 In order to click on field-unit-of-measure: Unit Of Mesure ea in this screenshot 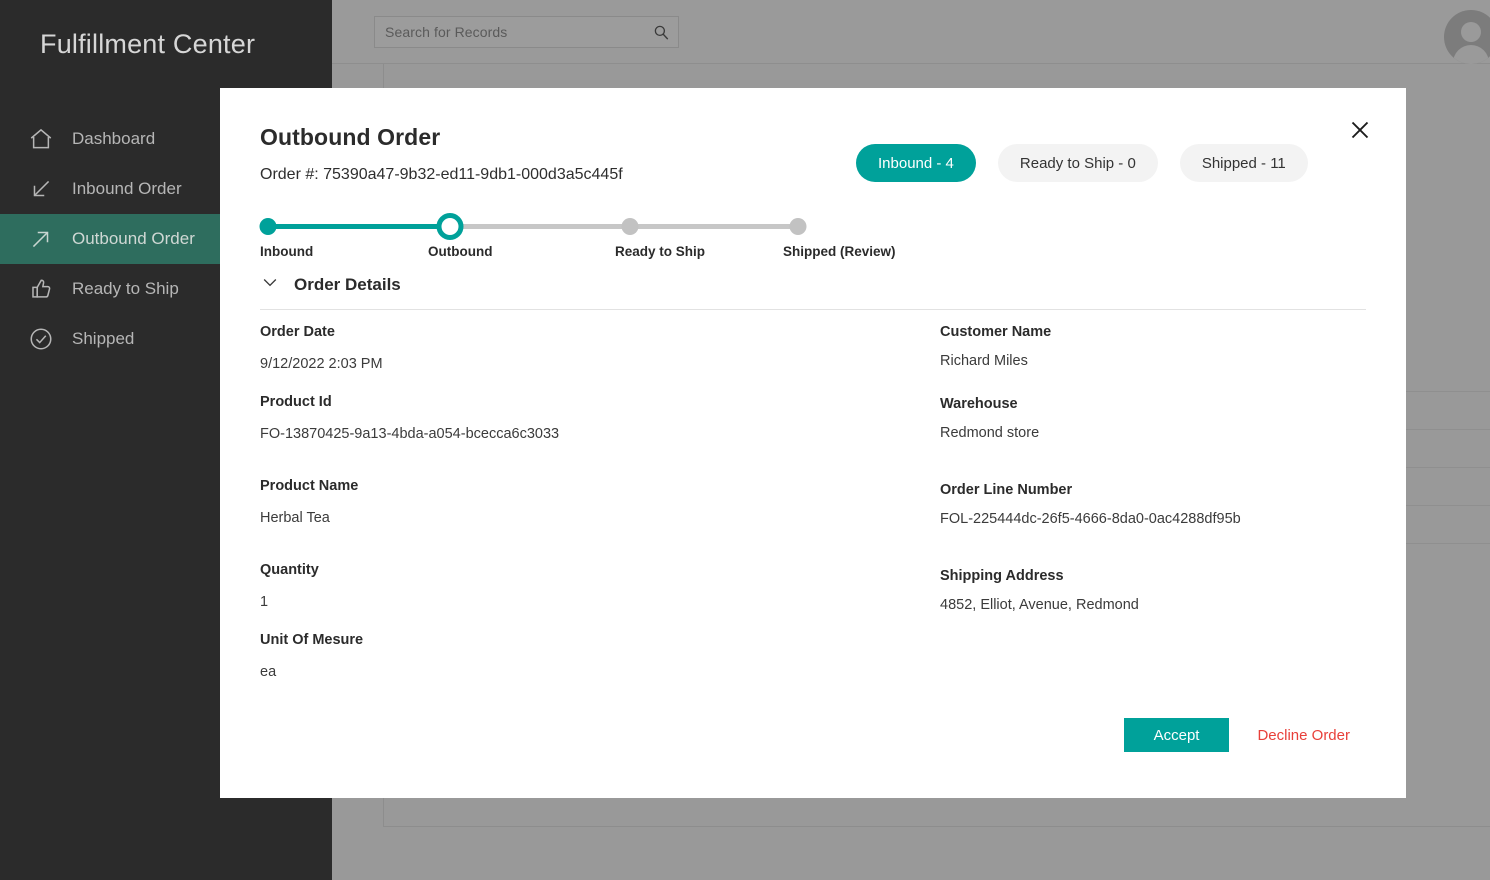, I will do `click(600, 656)`.